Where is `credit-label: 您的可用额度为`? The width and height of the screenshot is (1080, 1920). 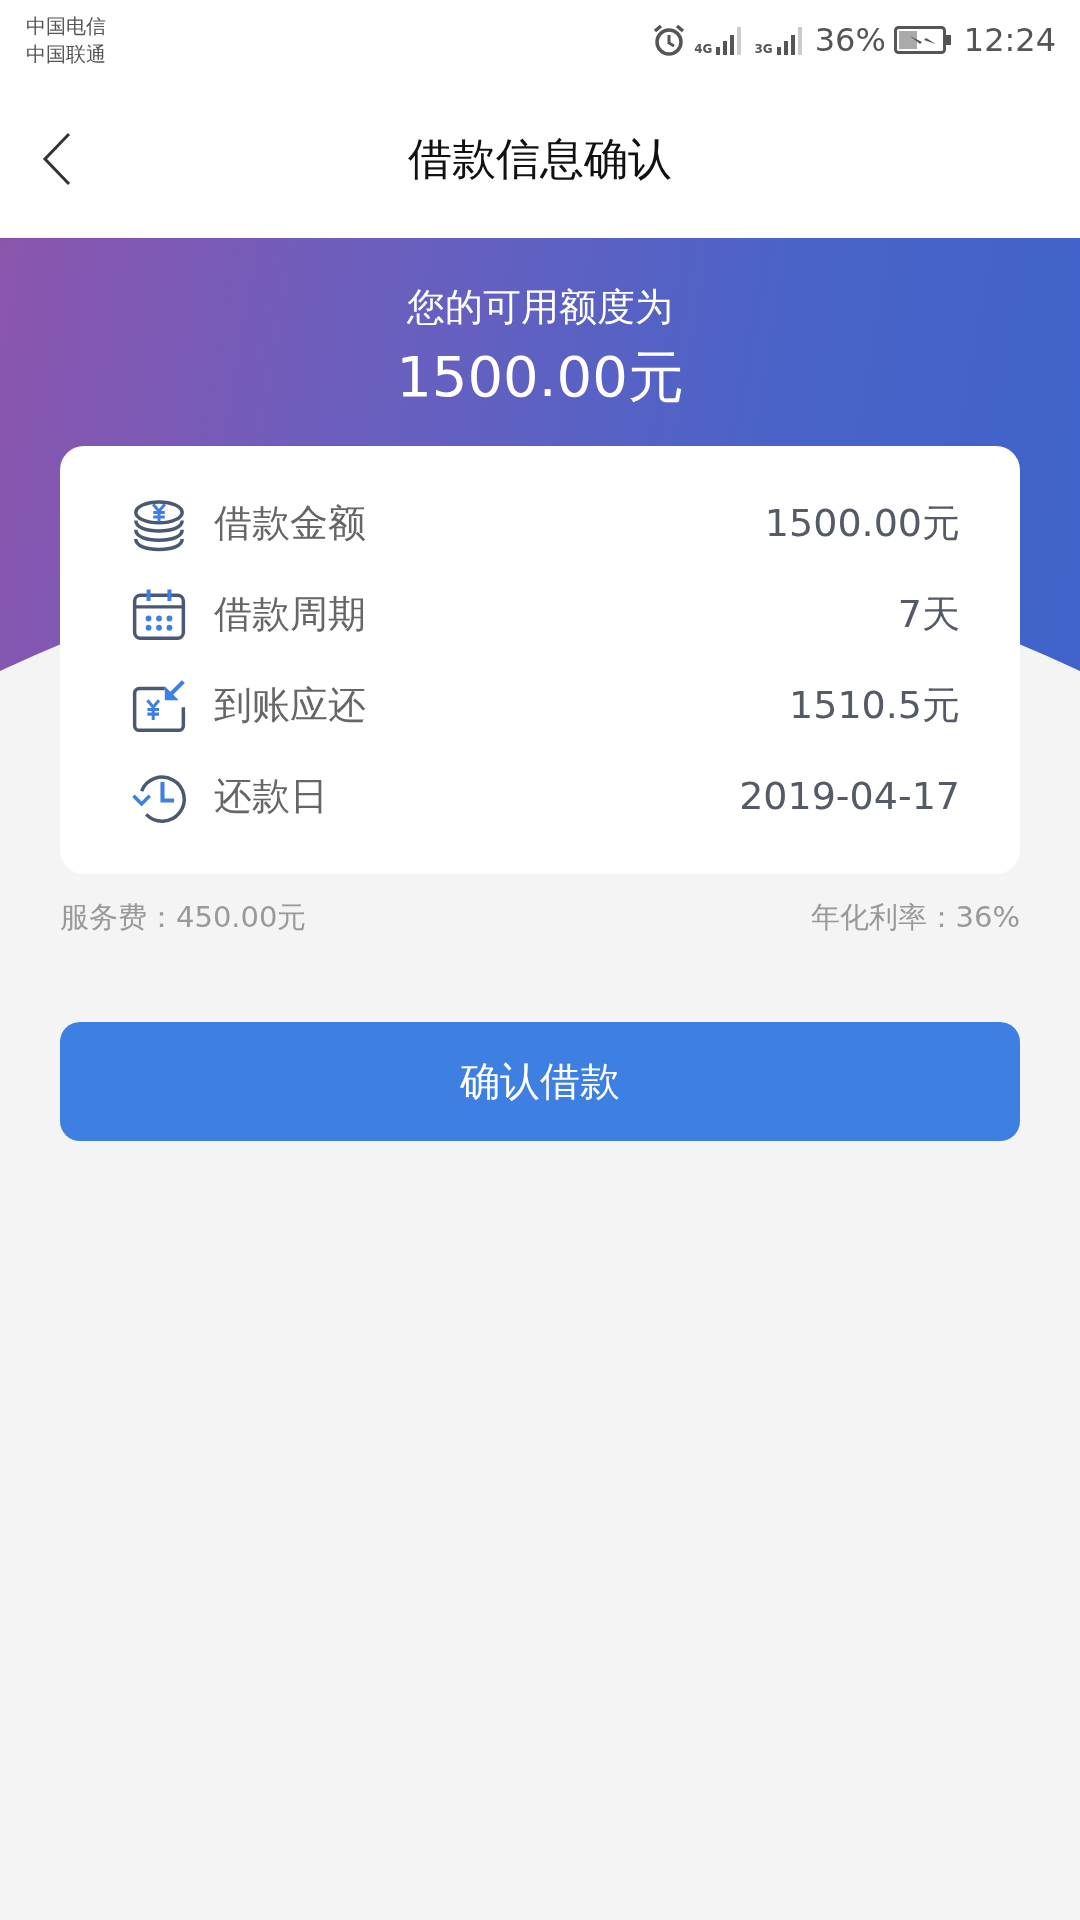 credit-label: 您的可用额度为 is located at coordinates (540, 307).